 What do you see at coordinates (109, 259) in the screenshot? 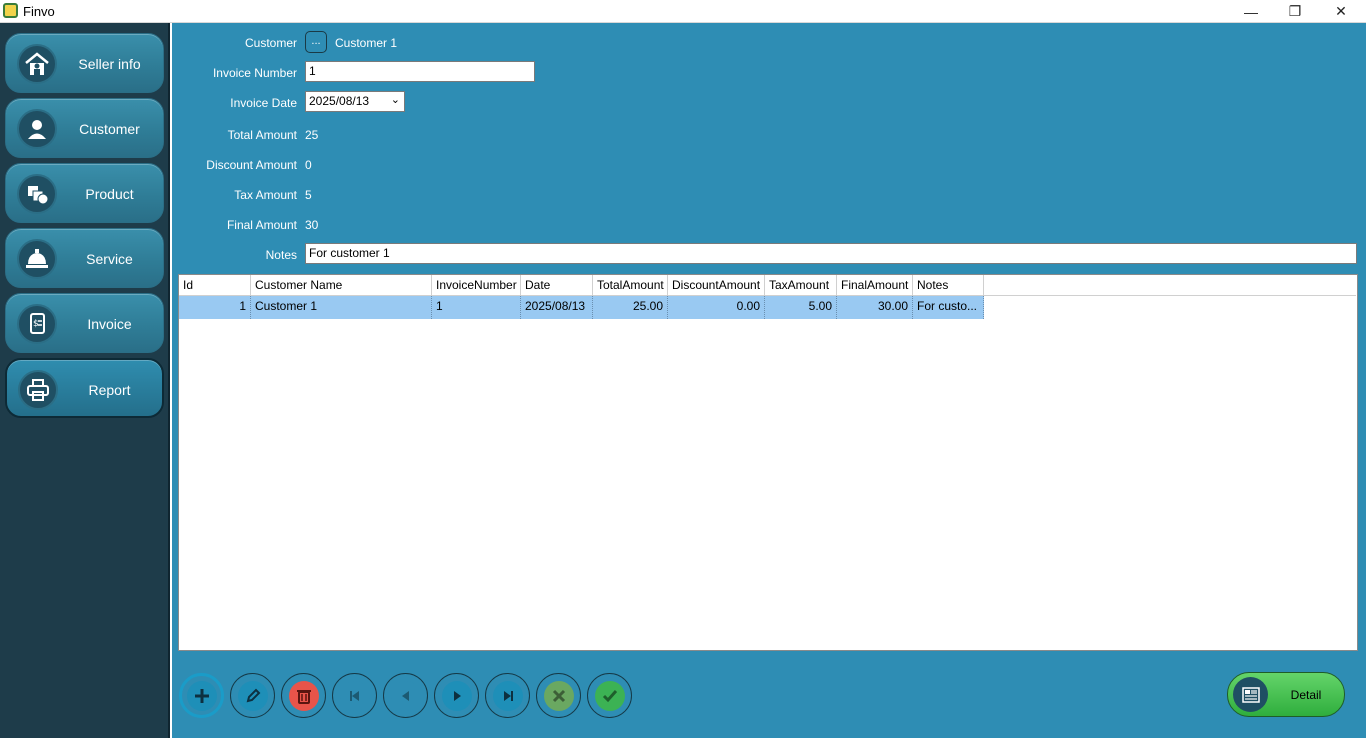
I see `sidebar-item-label: Service` at bounding box center [109, 259].